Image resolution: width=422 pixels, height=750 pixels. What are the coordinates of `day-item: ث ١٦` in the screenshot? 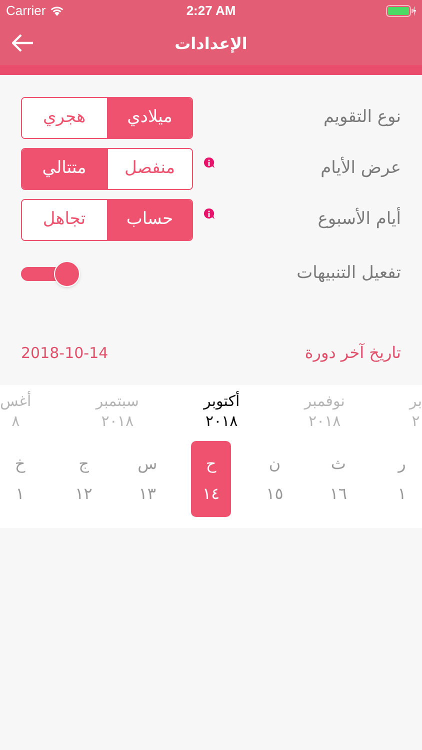 It's located at (338, 479).